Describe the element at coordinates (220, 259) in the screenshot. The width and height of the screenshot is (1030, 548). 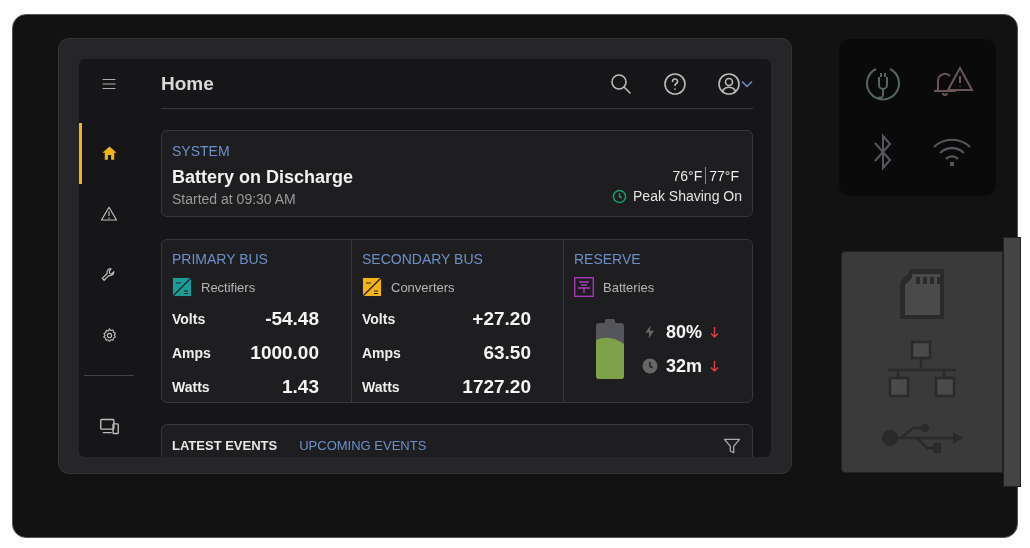
I see `bus-title: PRIMARY BUS` at that location.